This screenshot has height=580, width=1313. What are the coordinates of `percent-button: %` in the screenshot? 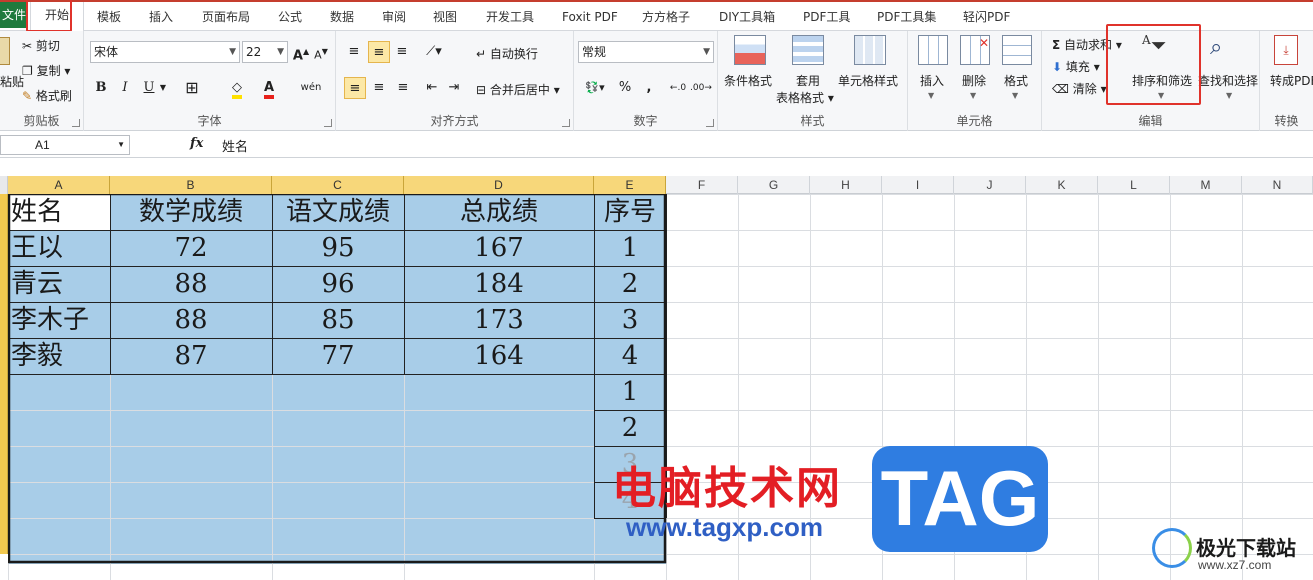 It's located at (625, 88).